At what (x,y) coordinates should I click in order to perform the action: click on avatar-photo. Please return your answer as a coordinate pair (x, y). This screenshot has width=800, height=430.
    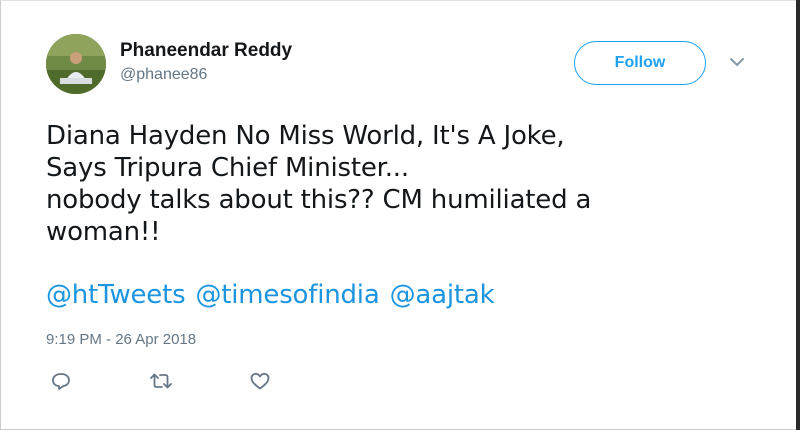
    Looking at the image, I should click on (76, 64).